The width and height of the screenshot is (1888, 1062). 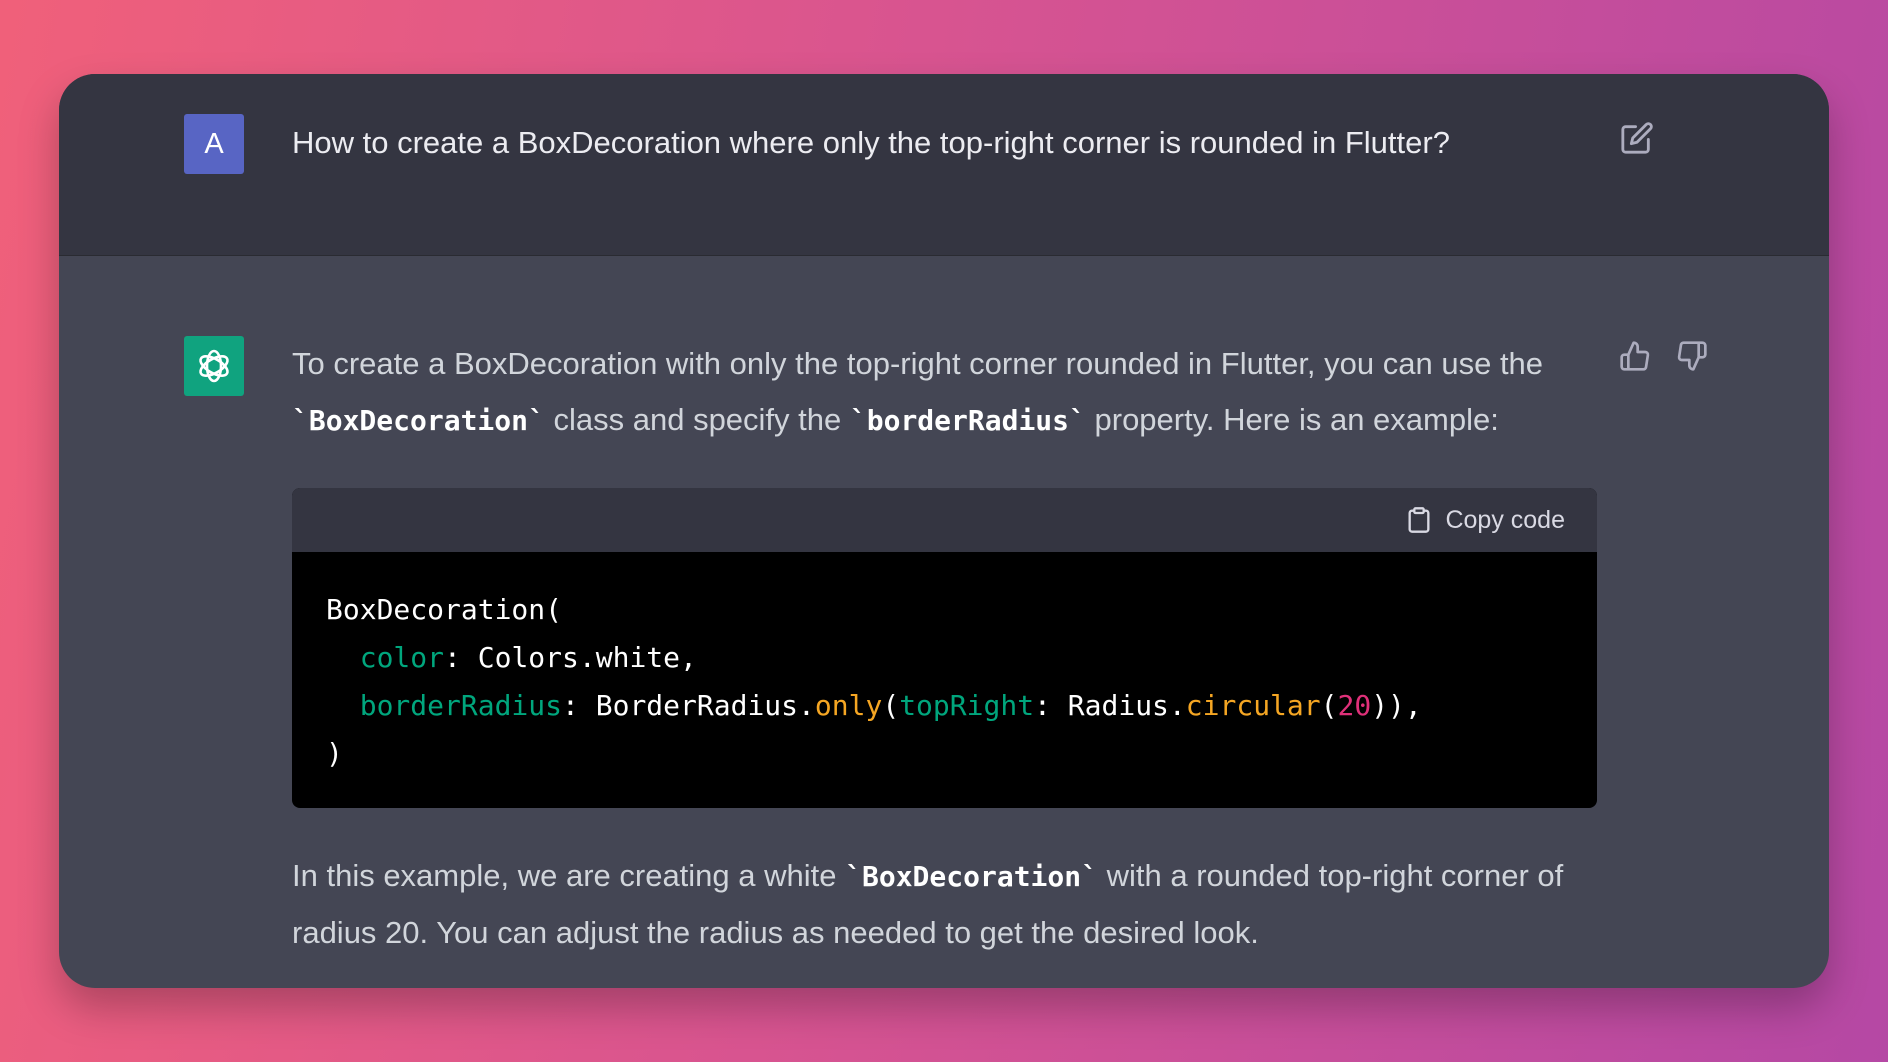 I want to click on code-line: ), so click(x=944, y=754).